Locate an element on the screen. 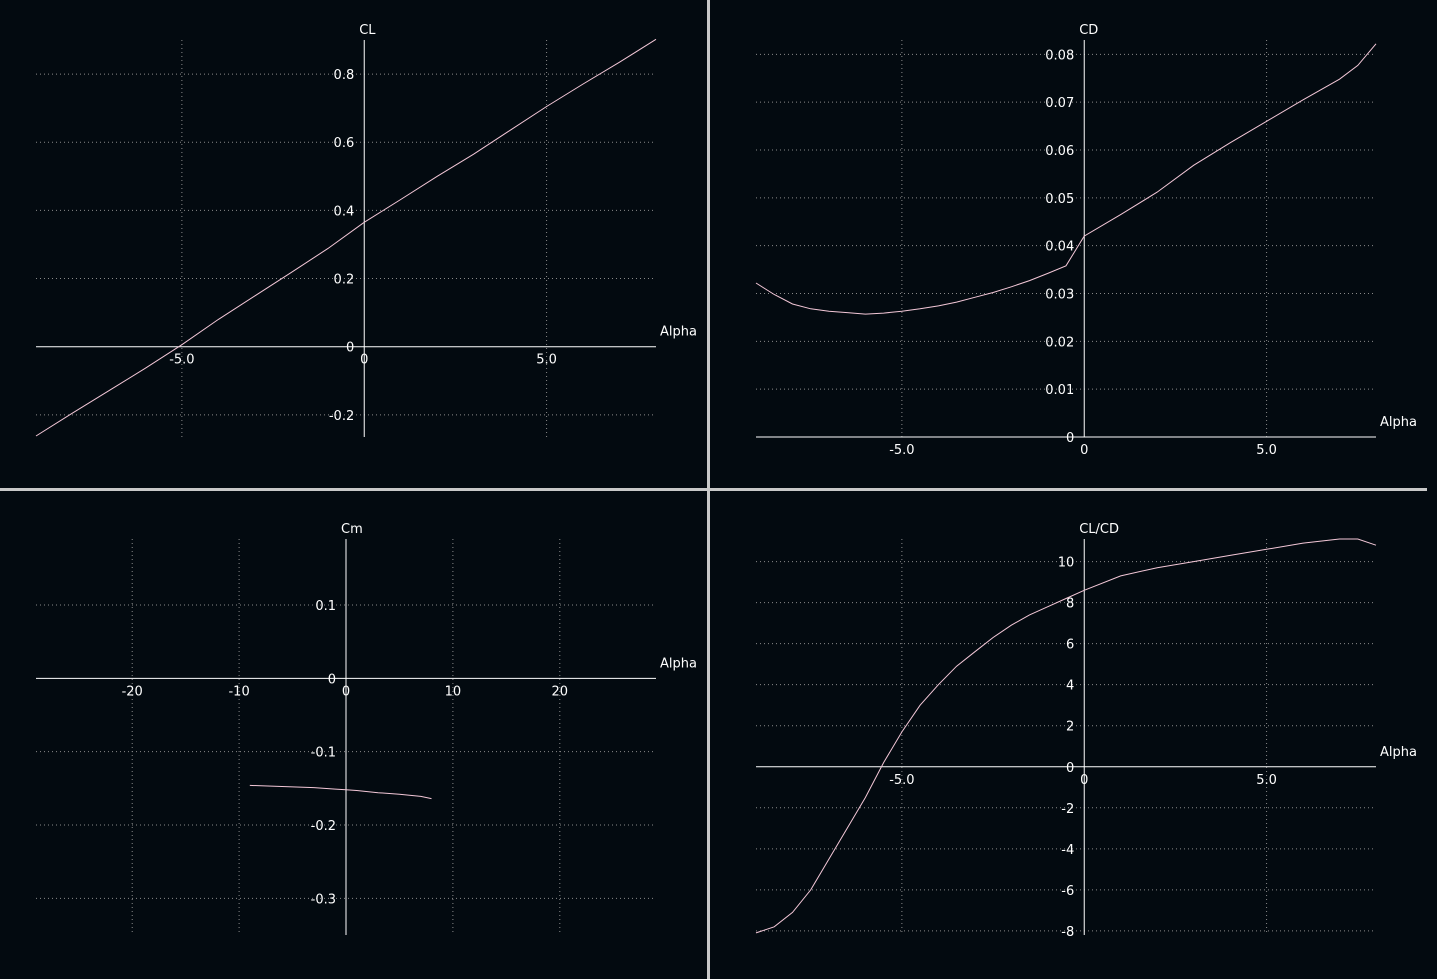 The height and width of the screenshot is (979, 1437). cm-x-axis-title: Alpha is located at coordinates (678, 663).